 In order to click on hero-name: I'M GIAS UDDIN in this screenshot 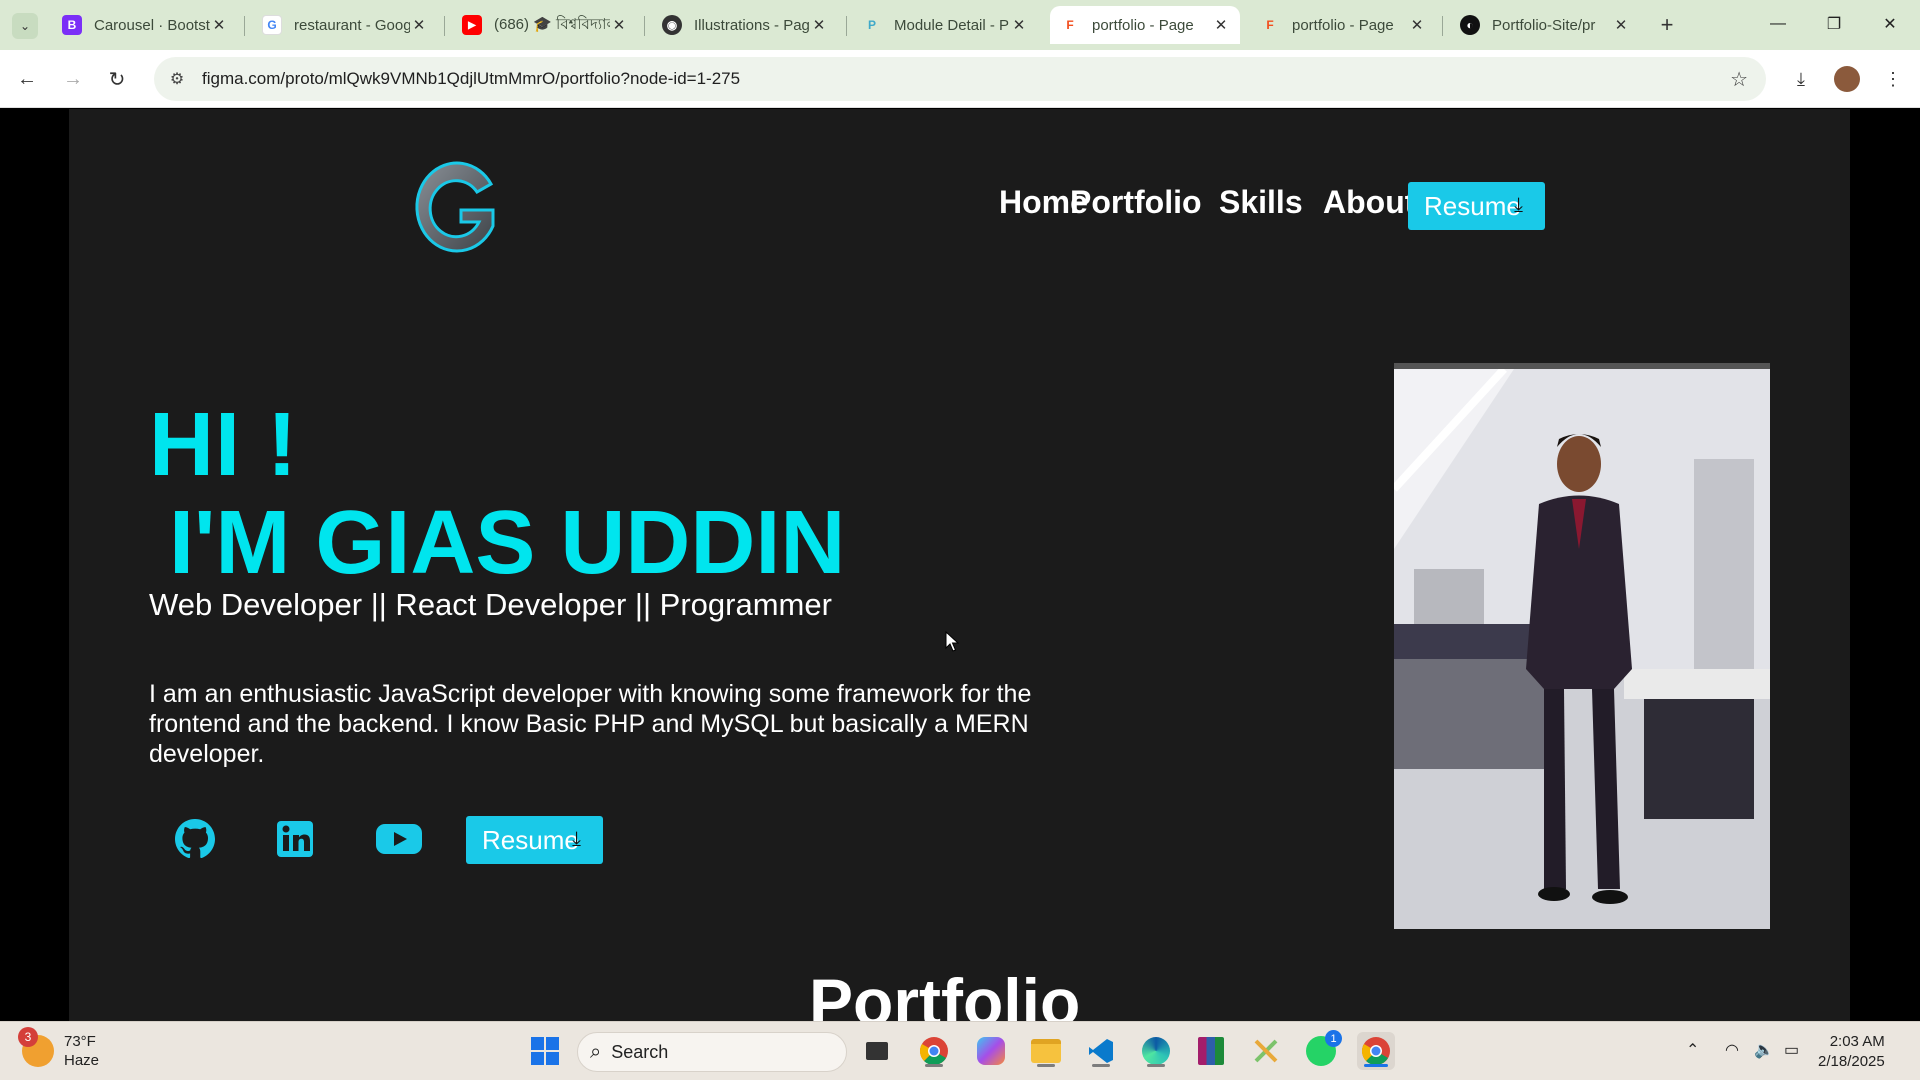, I will do `click(507, 543)`.